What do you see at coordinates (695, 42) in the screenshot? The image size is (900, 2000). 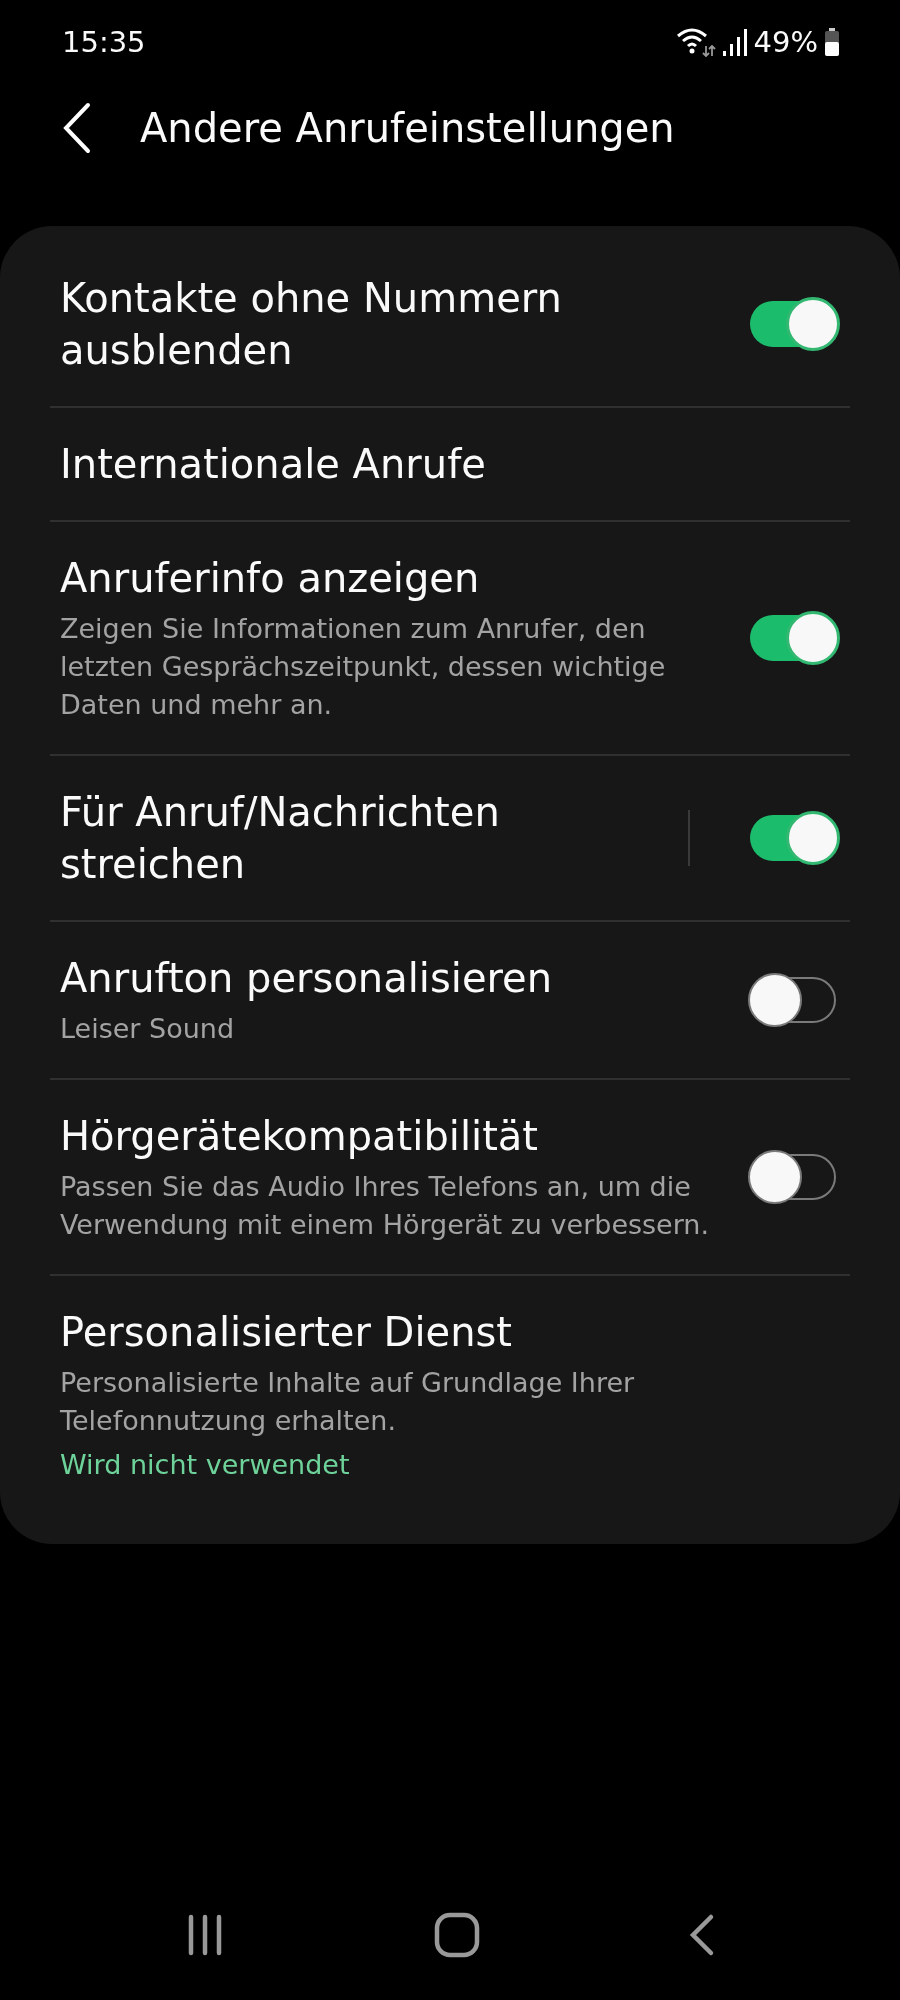 I see `wifi-icon` at bounding box center [695, 42].